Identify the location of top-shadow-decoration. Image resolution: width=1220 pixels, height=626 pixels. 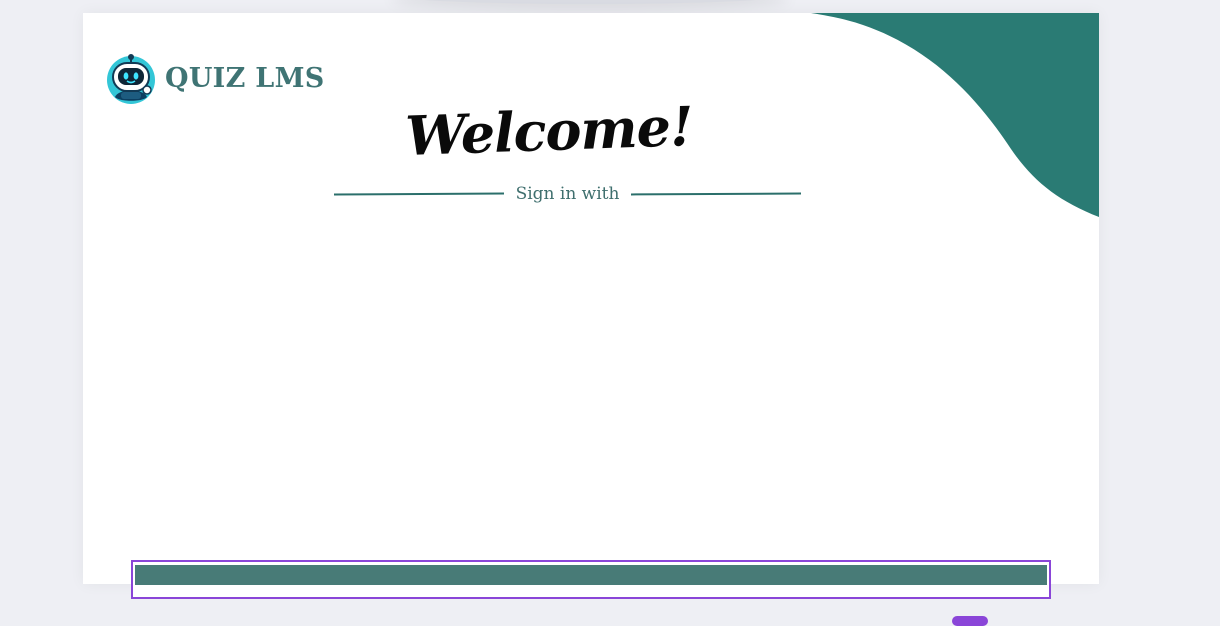
(590, 2).